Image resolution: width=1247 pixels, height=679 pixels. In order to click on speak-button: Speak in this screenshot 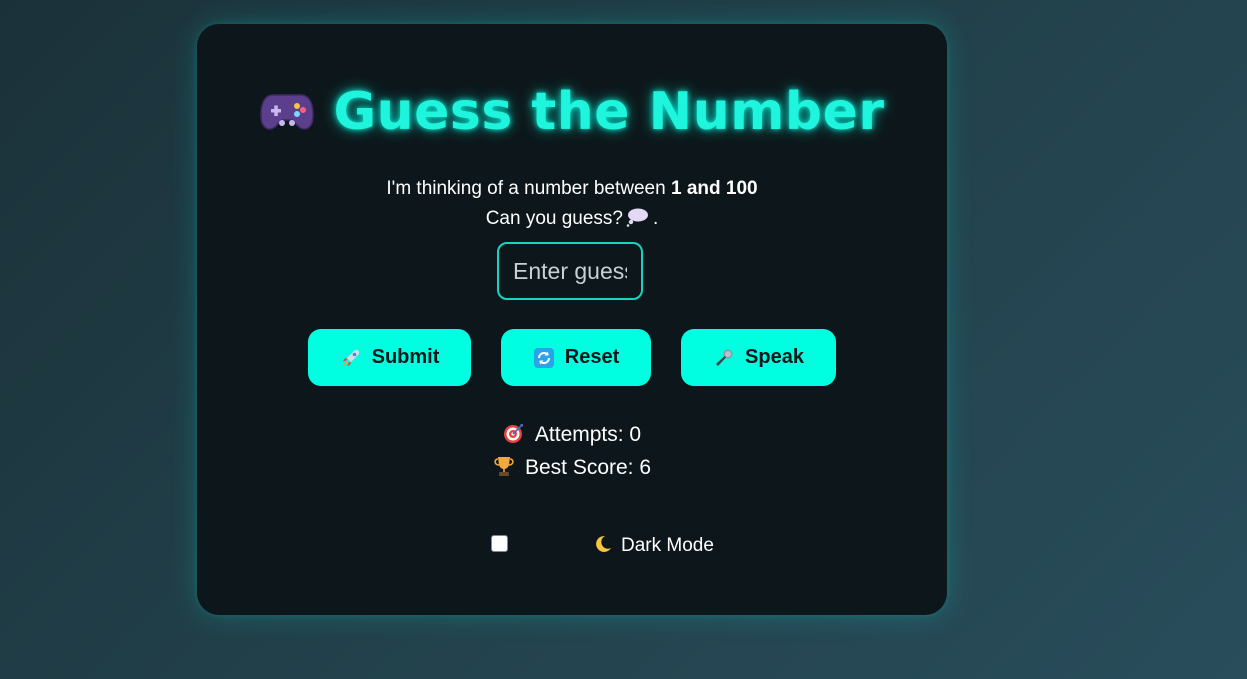, I will do `click(758, 357)`.